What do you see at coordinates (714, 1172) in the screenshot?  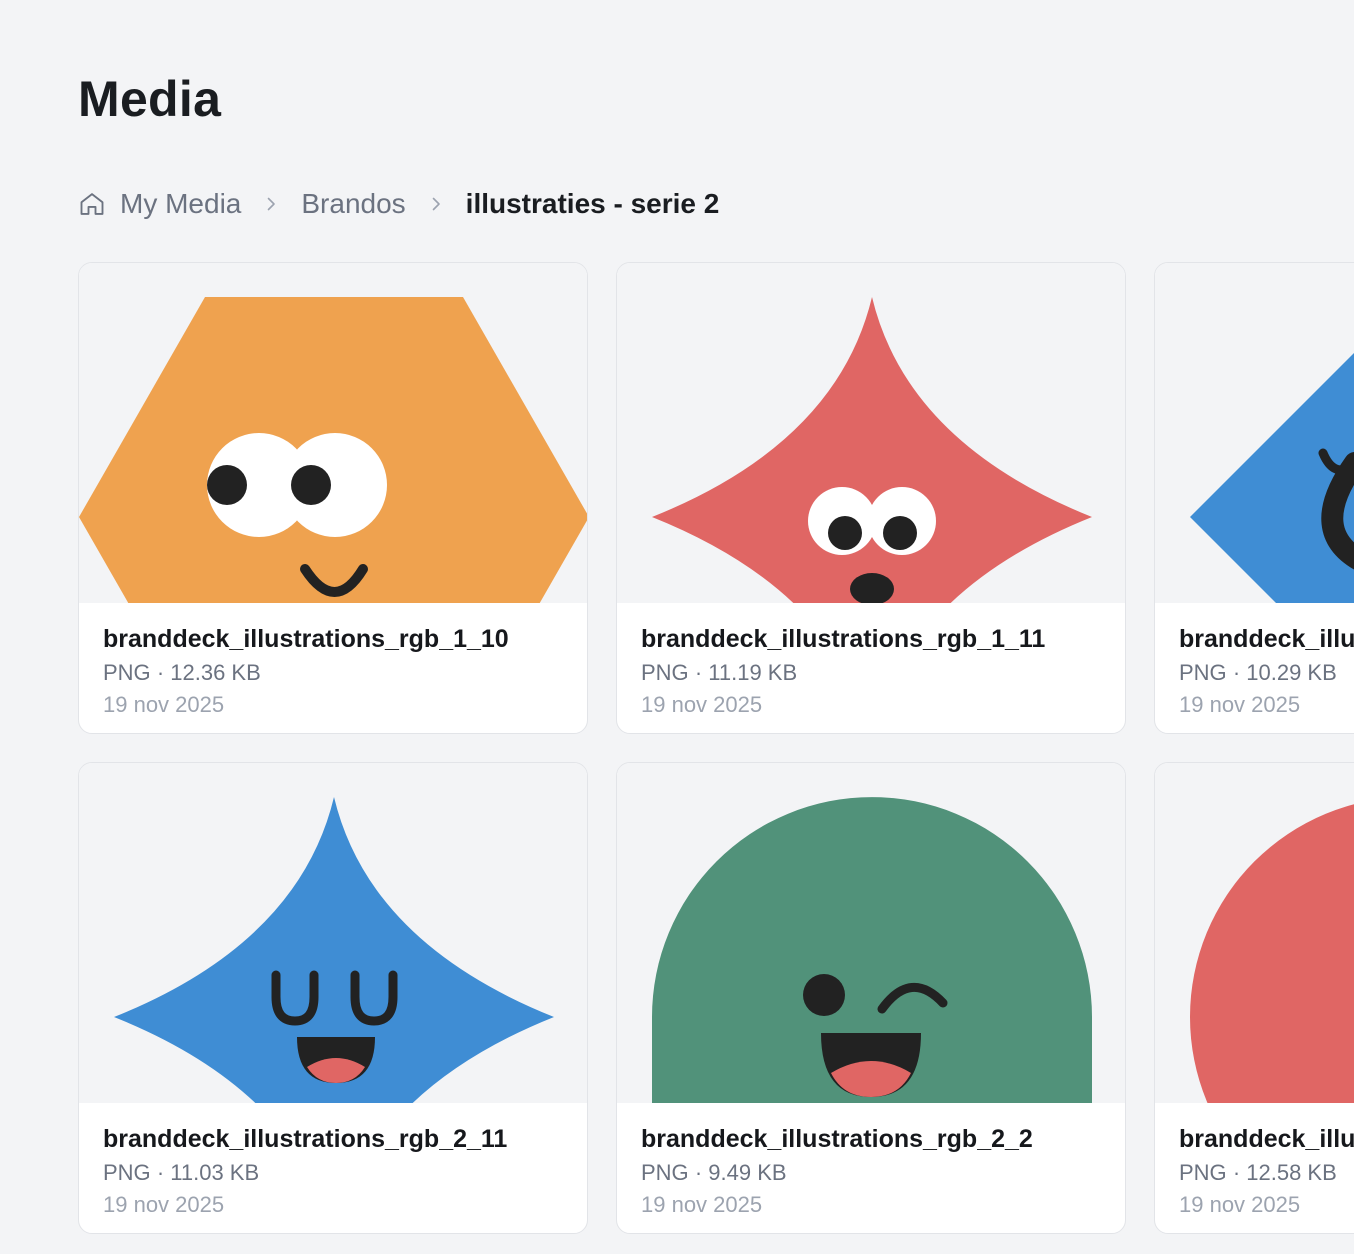 I see `file-meta: PNG · 9.49 KB` at bounding box center [714, 1172].